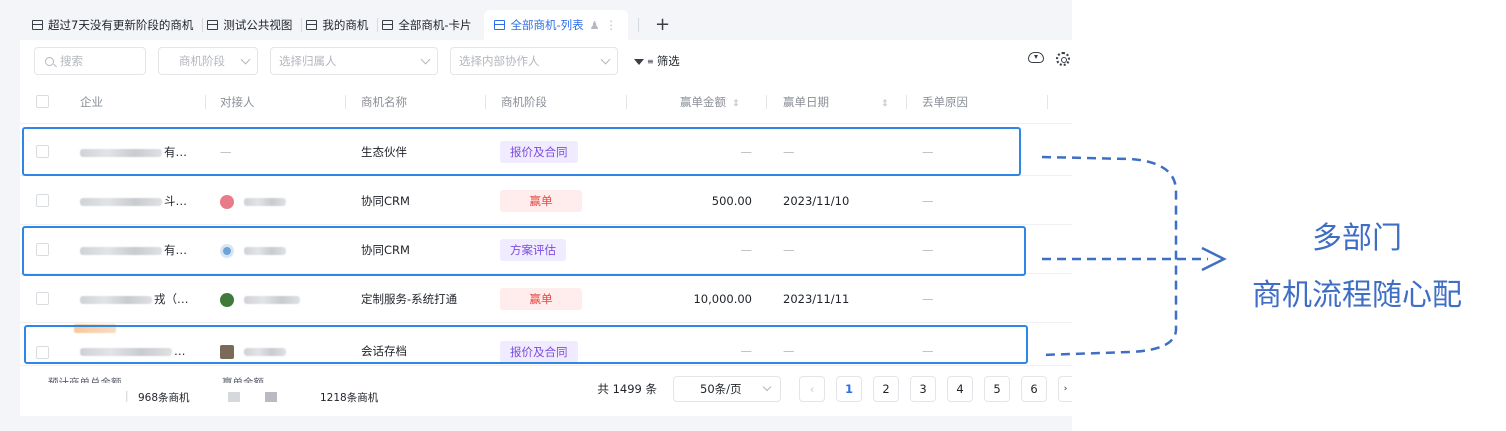 The image size is (1506, 431). What do you see at coordinates (1109, 256) in the screenshot?
I see `connector-bracket` at bounding box center [1109, 256].